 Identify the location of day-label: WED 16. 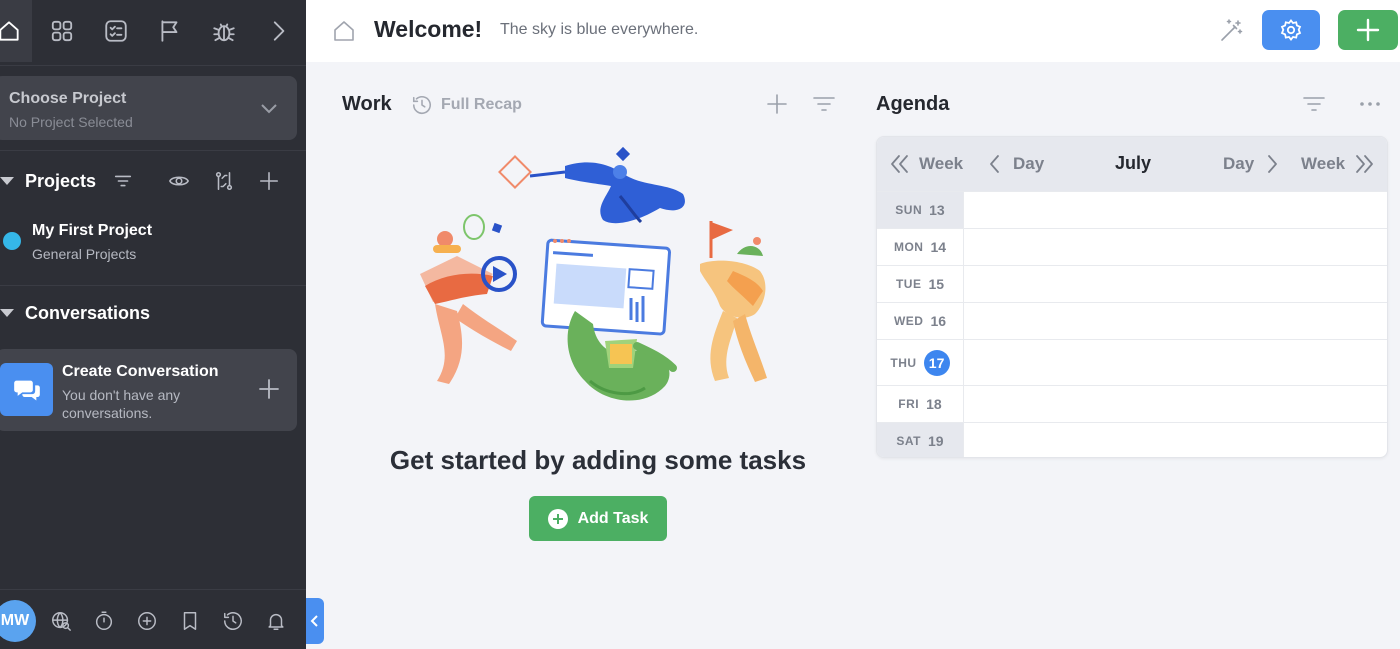
(920, 321).